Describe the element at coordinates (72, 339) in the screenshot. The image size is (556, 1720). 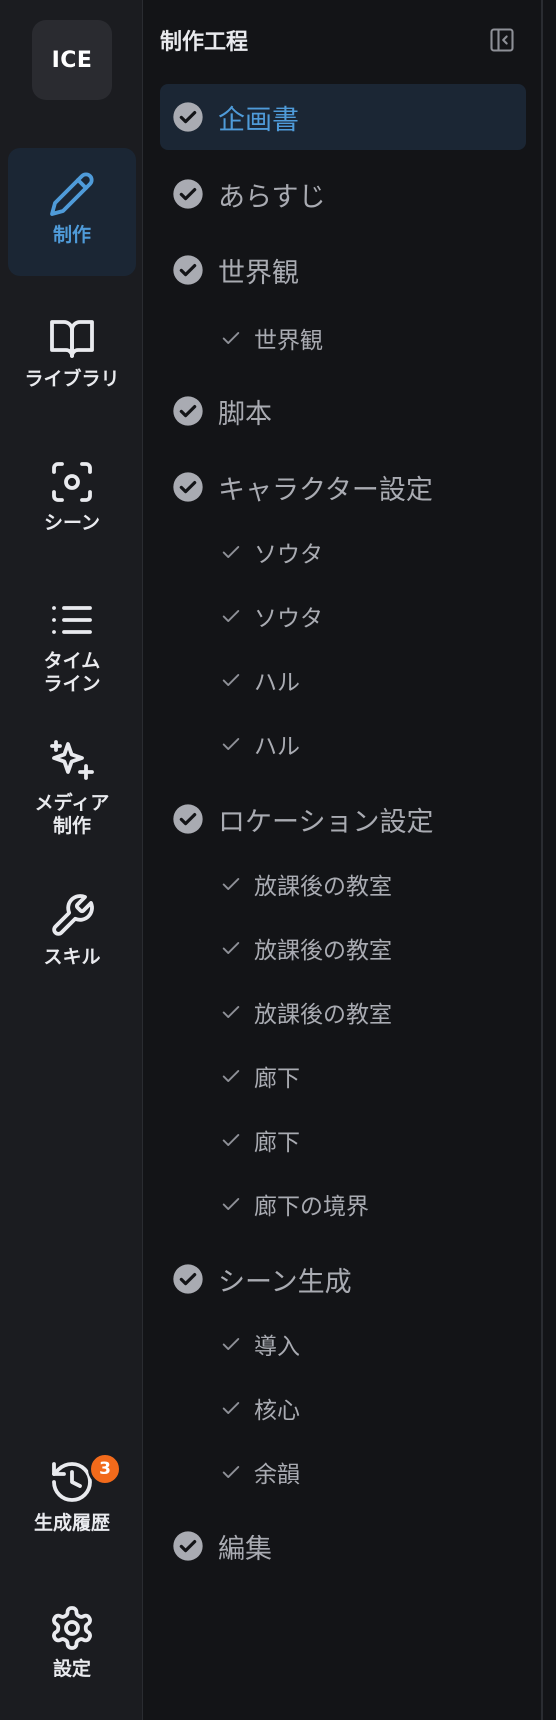
I see `book-open-icon` at that location.